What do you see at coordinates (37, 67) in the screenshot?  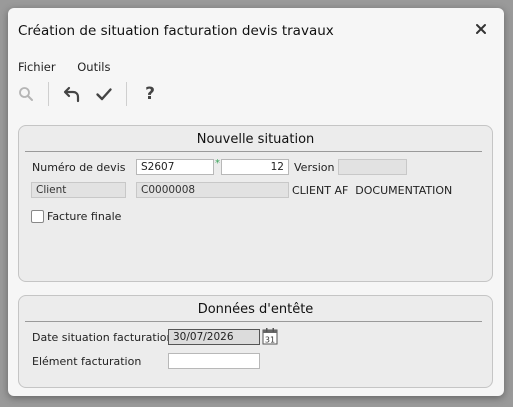 I see `menu-fichier: Fichier` at bounding box center [37, 67].